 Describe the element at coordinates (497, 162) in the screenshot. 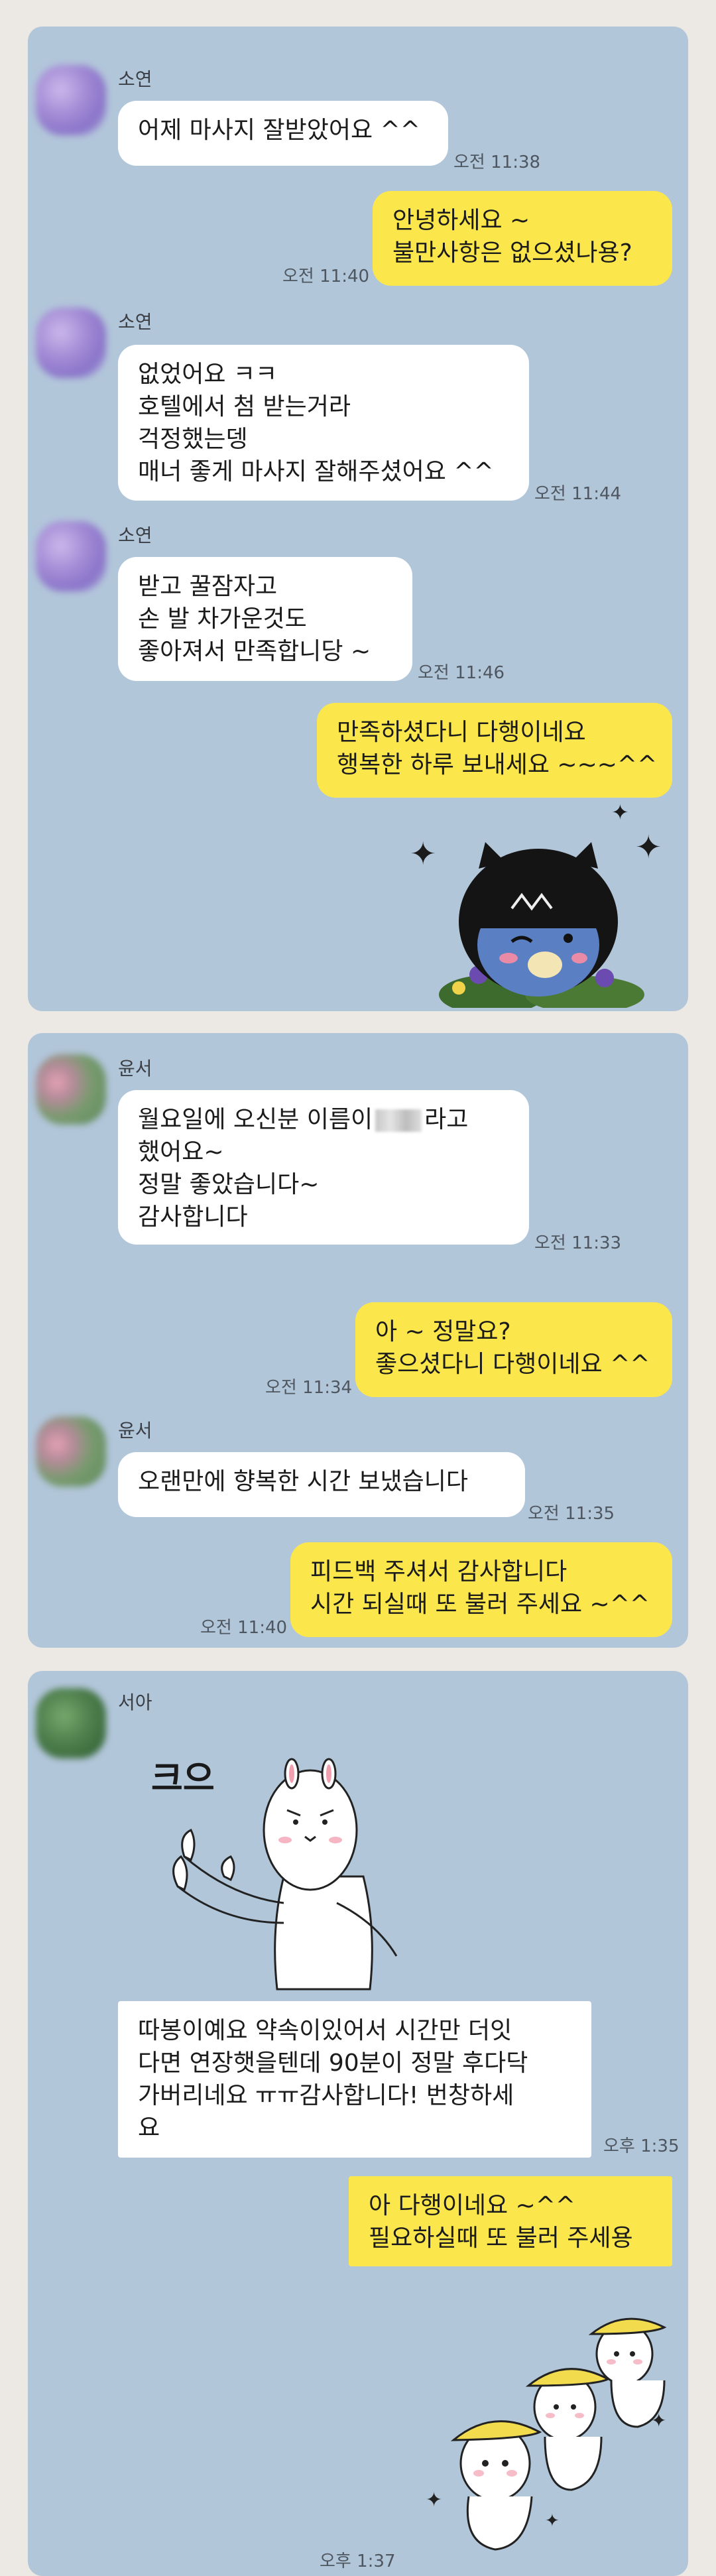

I see `message-time: 오전 11:38` at that location.